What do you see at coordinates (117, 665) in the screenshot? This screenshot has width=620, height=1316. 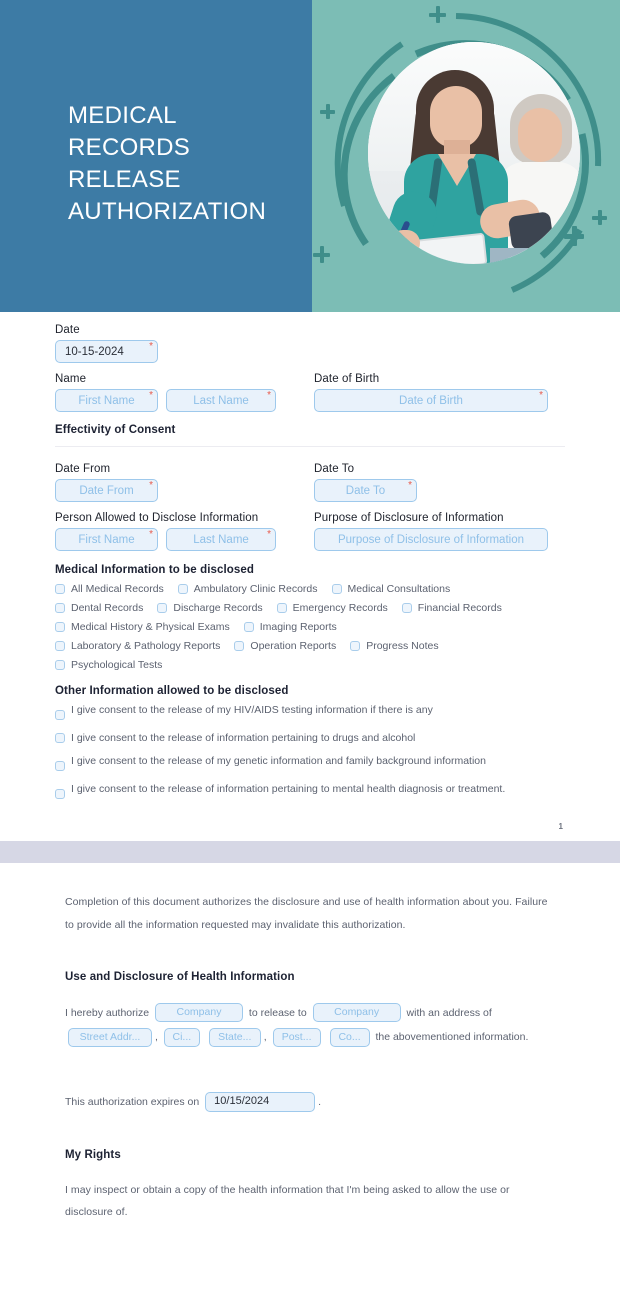 I see `checkbox-label: Psychological Tests` at bounding box center [117, 665].